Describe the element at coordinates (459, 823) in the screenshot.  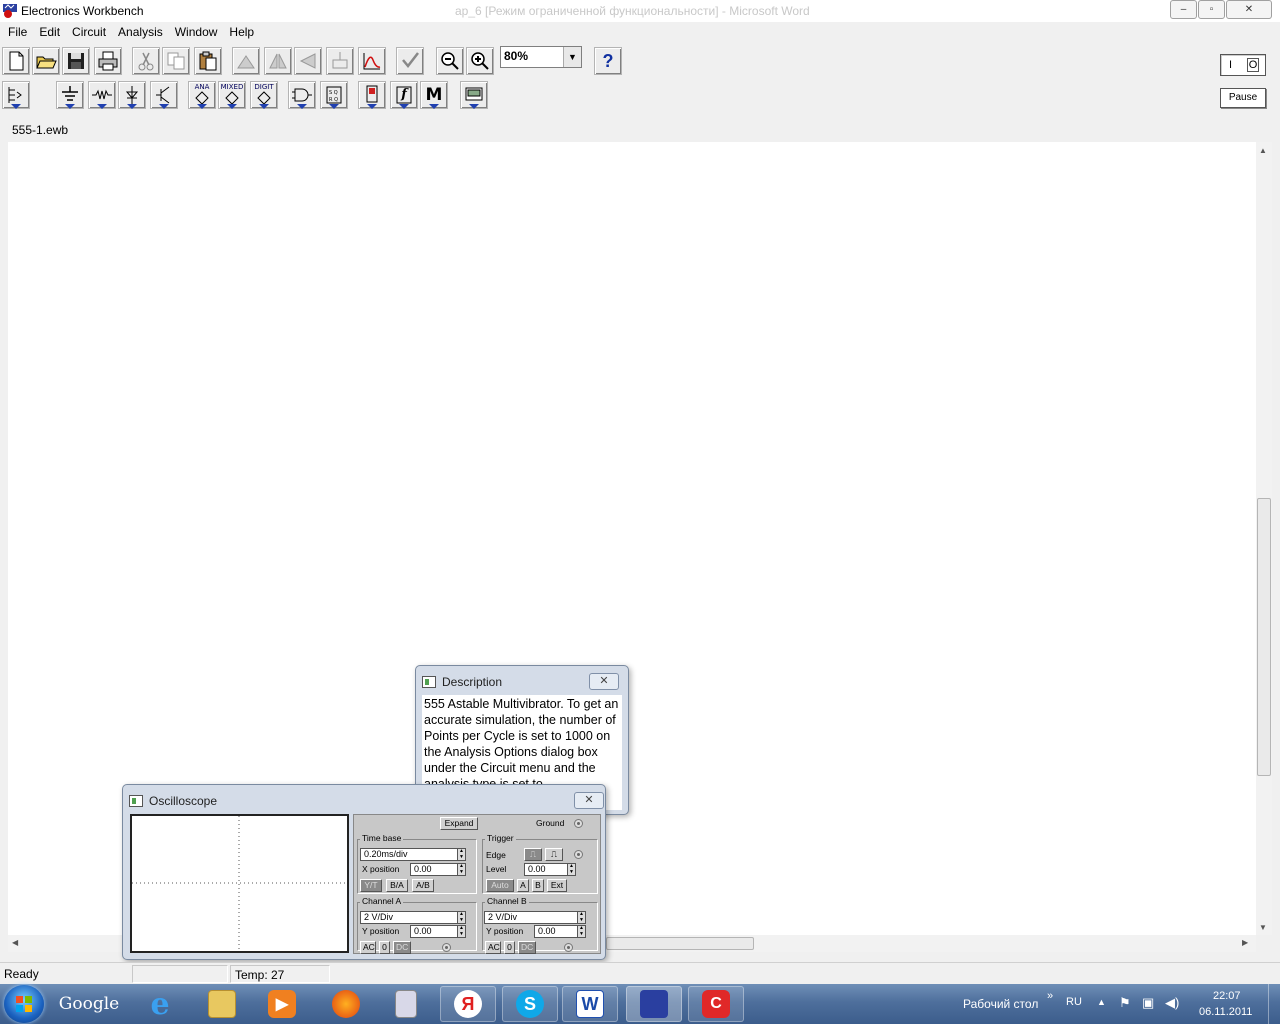
I see `expand-button: Expand` at that location.